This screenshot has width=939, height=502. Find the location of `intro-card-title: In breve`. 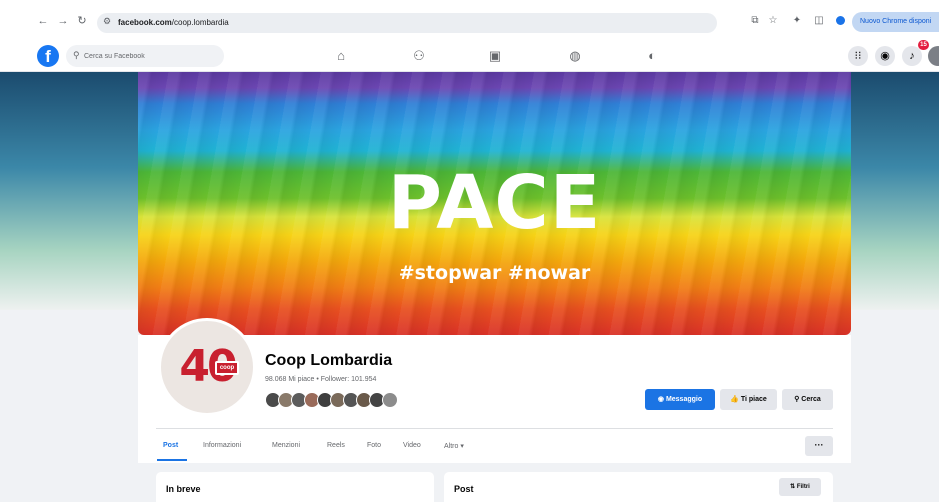

intro-card-title: In breve is located at coordinates (183, 489).